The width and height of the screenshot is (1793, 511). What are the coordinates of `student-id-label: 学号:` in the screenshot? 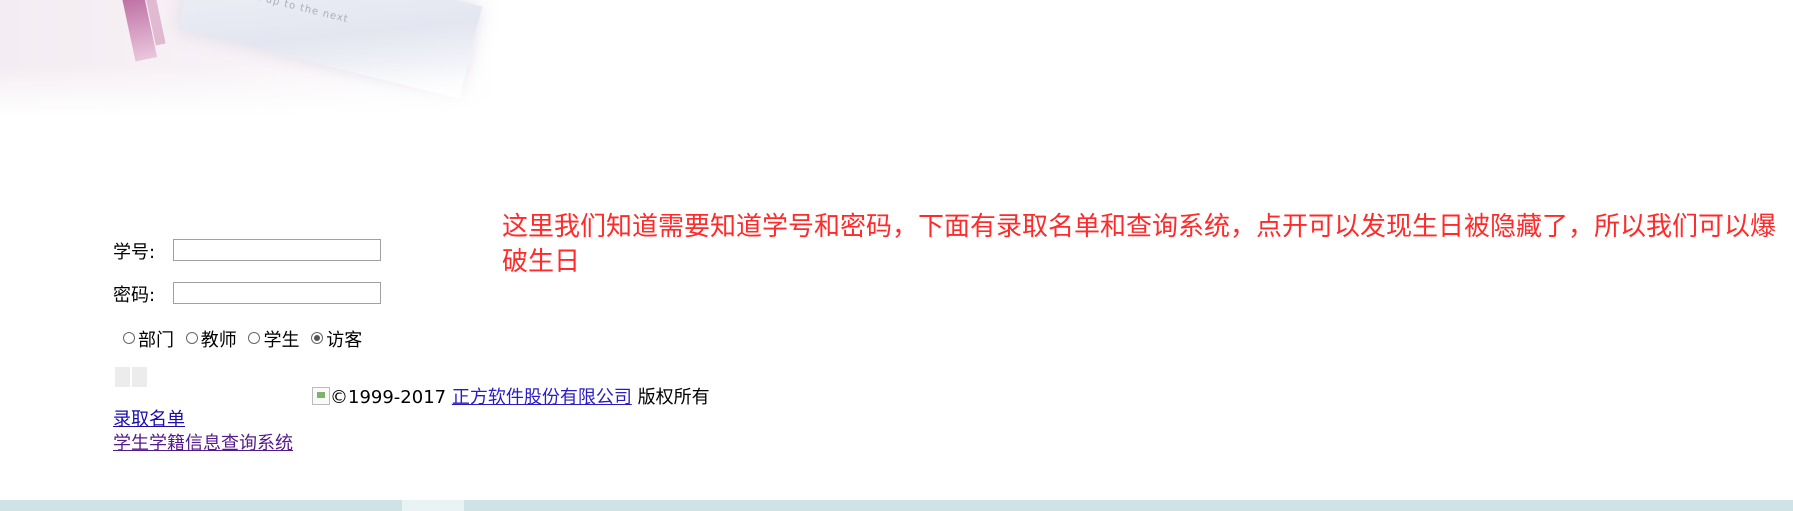 It's located at (134, 252).